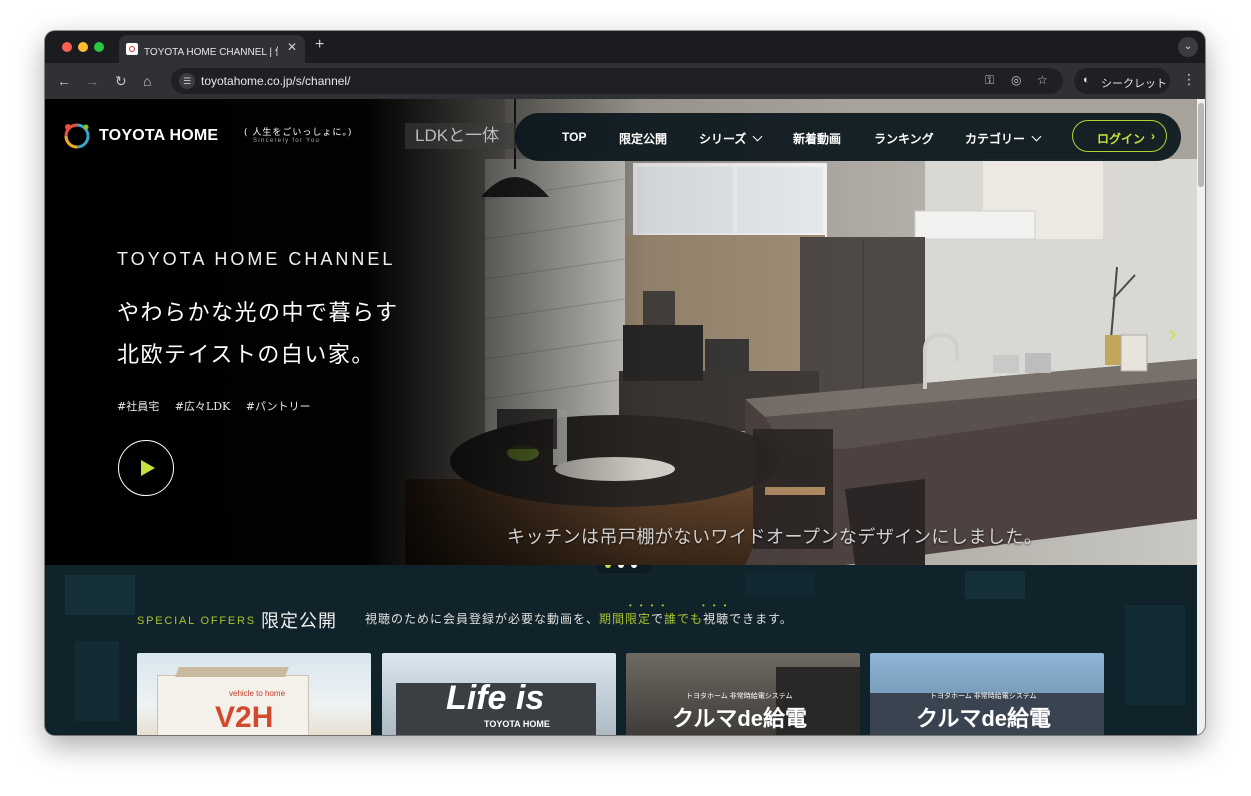  Describe the element at coordinates (624, 569) in the screenshot. I see `slider-pagination` at that location.